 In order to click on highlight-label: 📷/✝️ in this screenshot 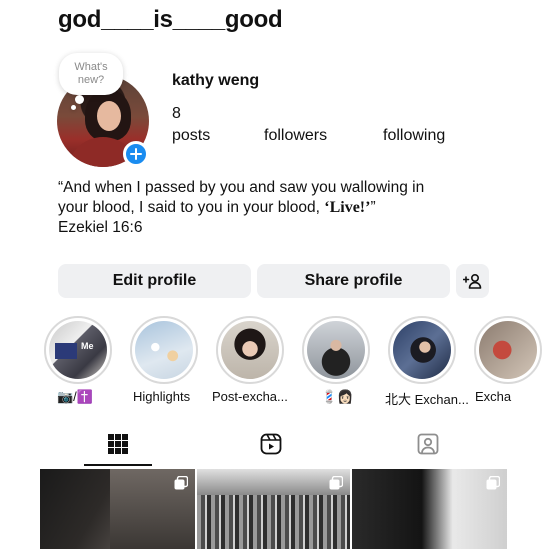, I will do `click(75, 396)`.